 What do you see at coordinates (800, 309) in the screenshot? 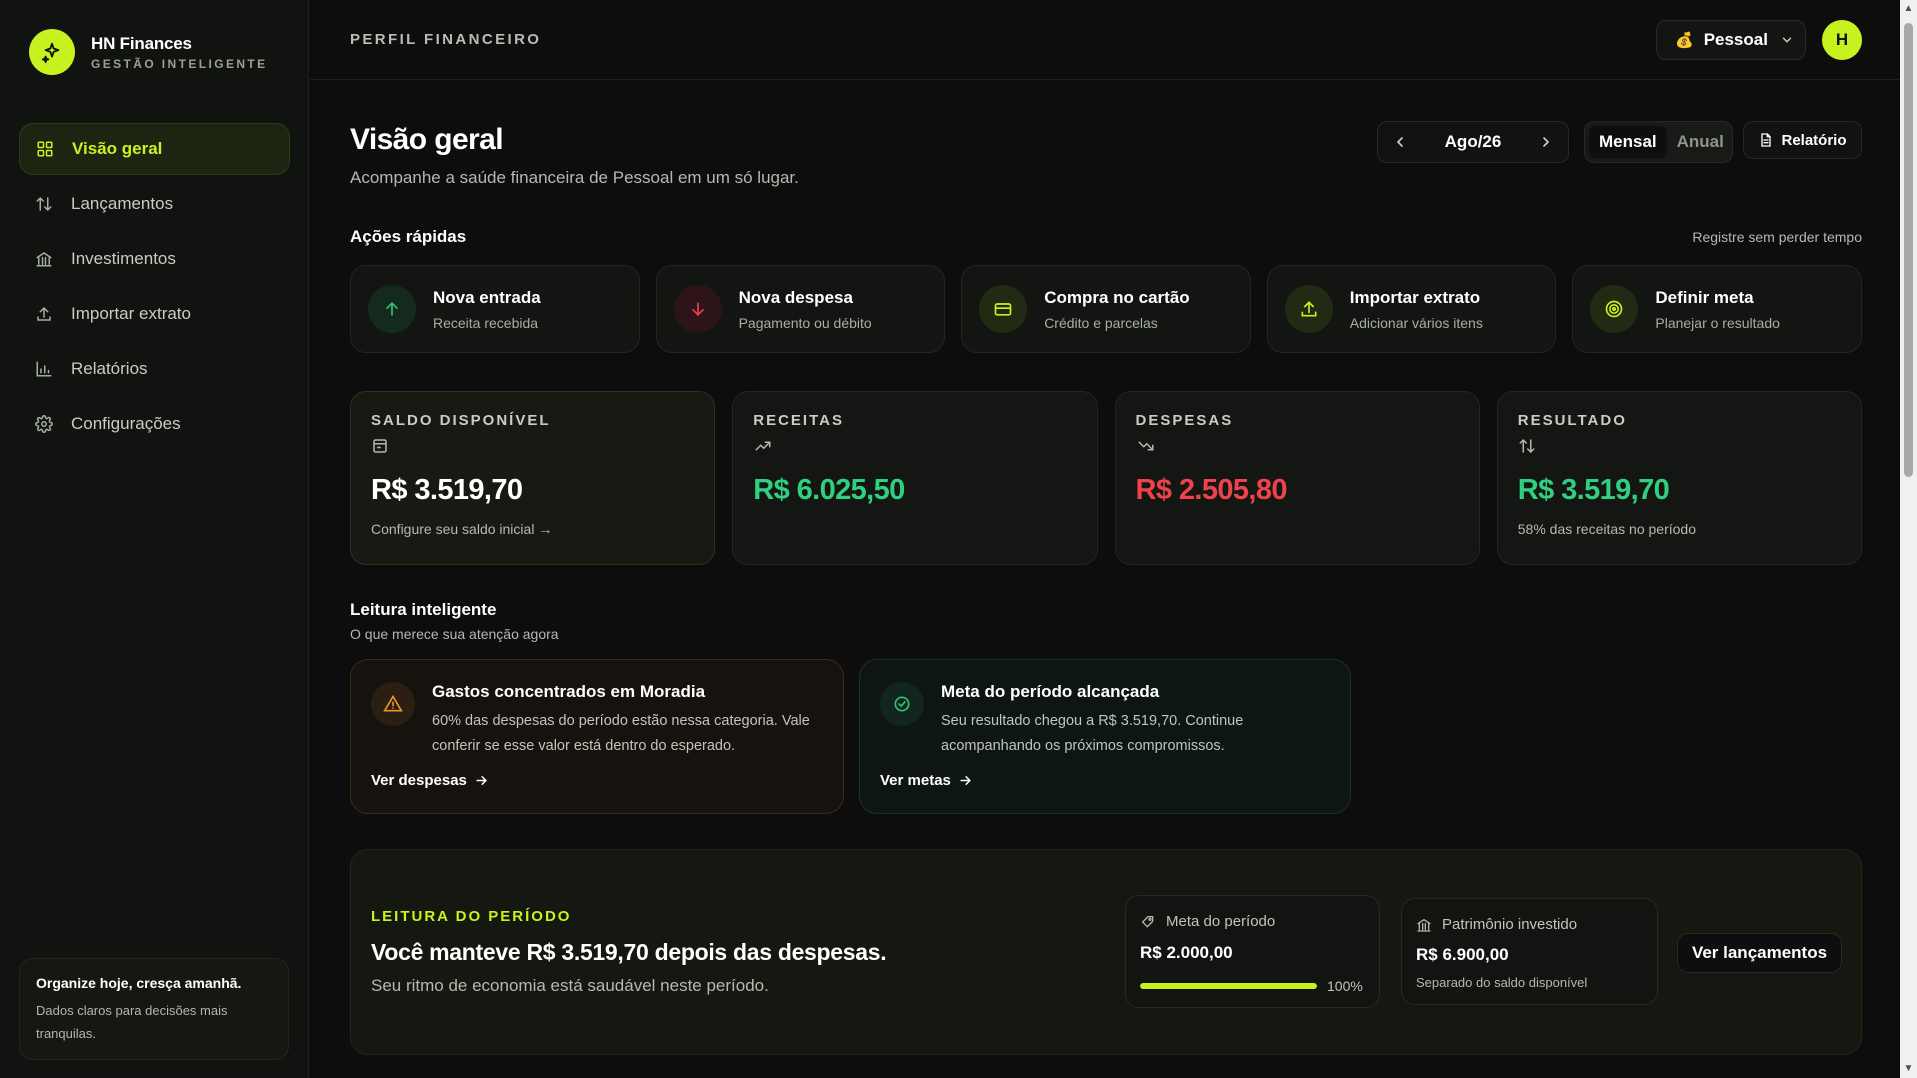
I see `quick-action-nova-despesa: Nova despesa Pagamento ou débito` at bounding box center [800, 309].